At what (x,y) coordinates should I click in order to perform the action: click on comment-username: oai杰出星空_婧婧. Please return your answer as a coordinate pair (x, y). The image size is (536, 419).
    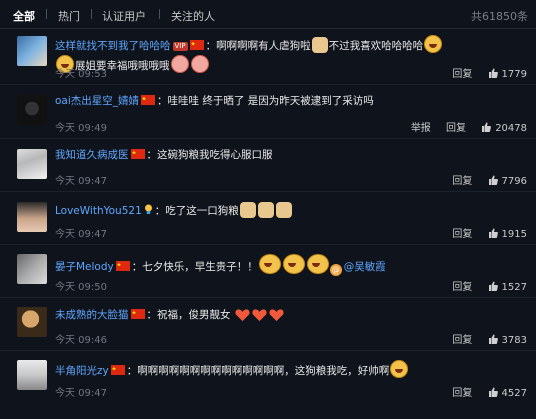
    Looking at the image, I should click on (97, 101).